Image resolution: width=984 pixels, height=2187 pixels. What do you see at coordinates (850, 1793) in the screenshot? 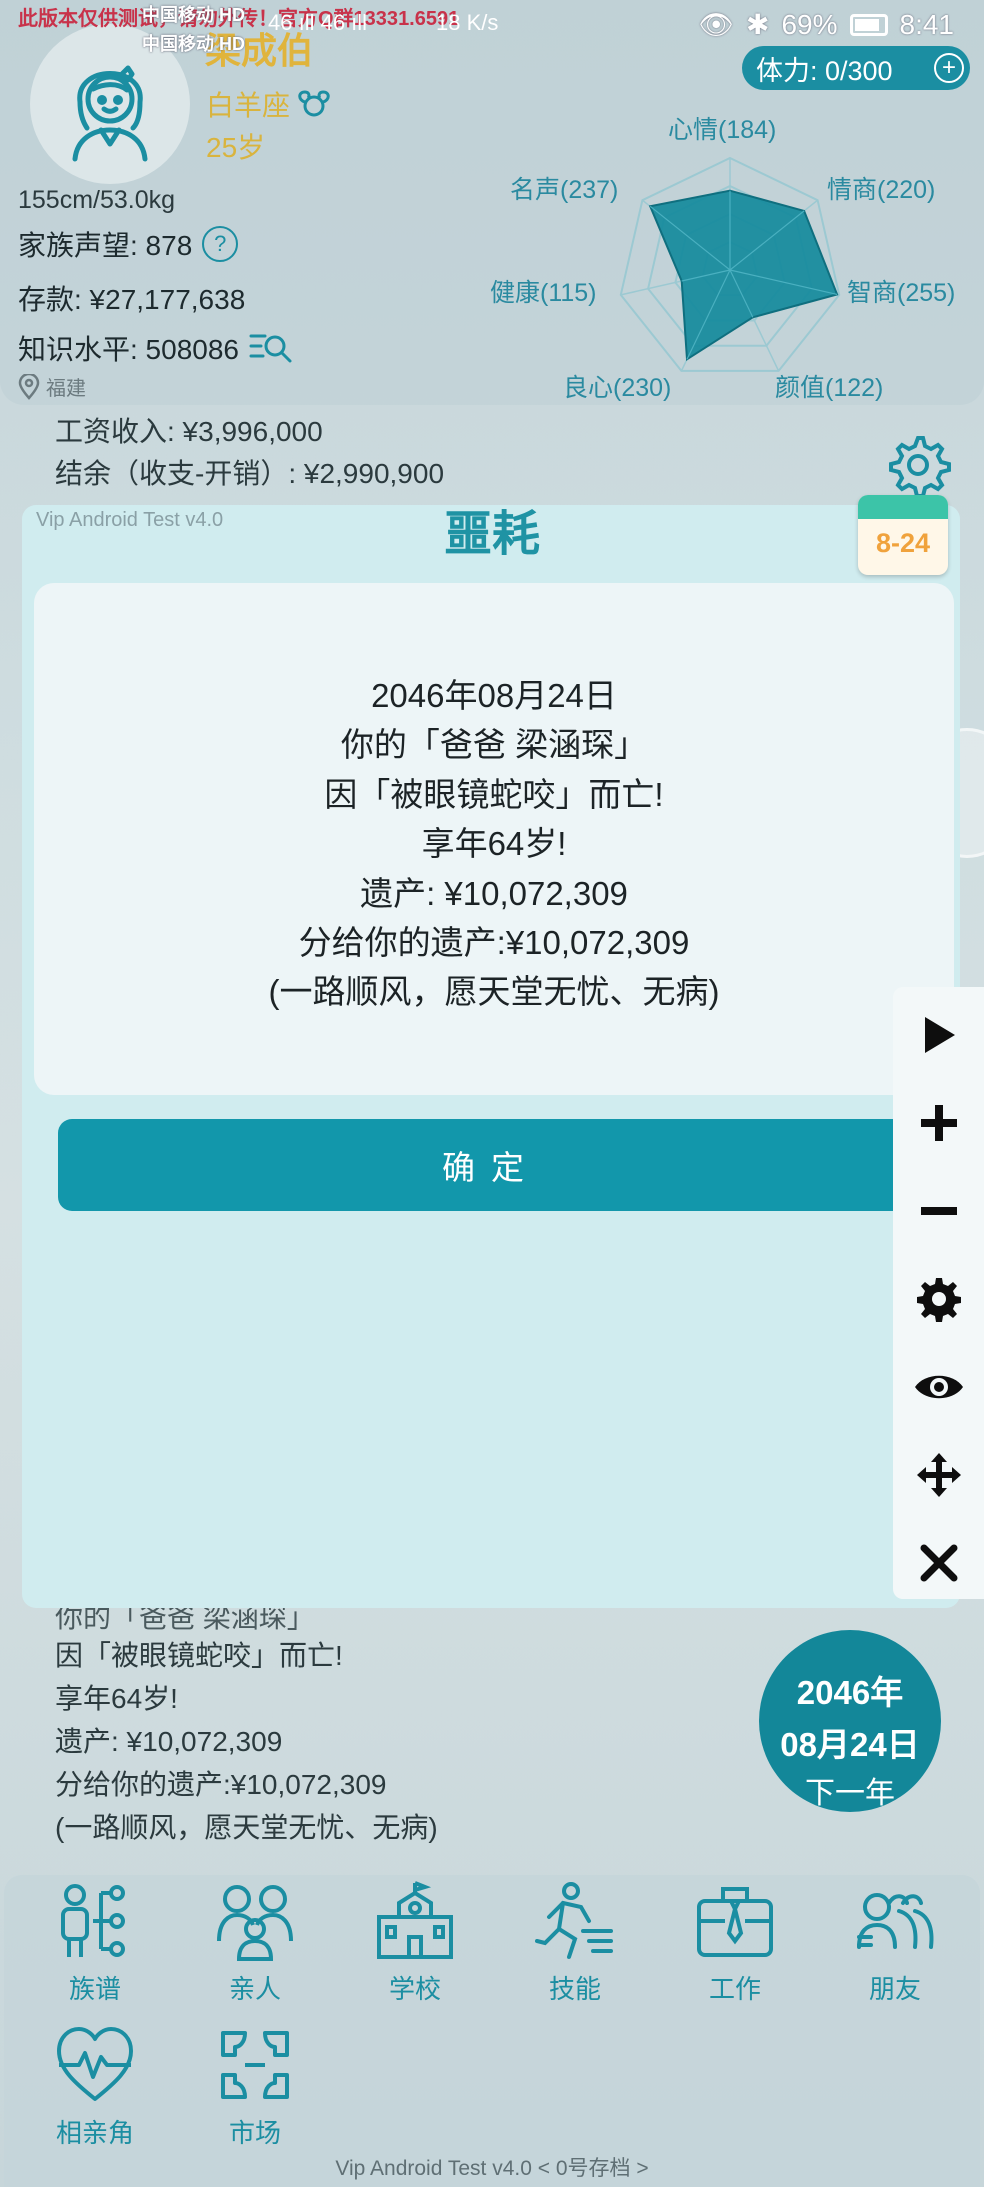
I see `next-year-label: 下一年` at bounding box center [850, 1793].